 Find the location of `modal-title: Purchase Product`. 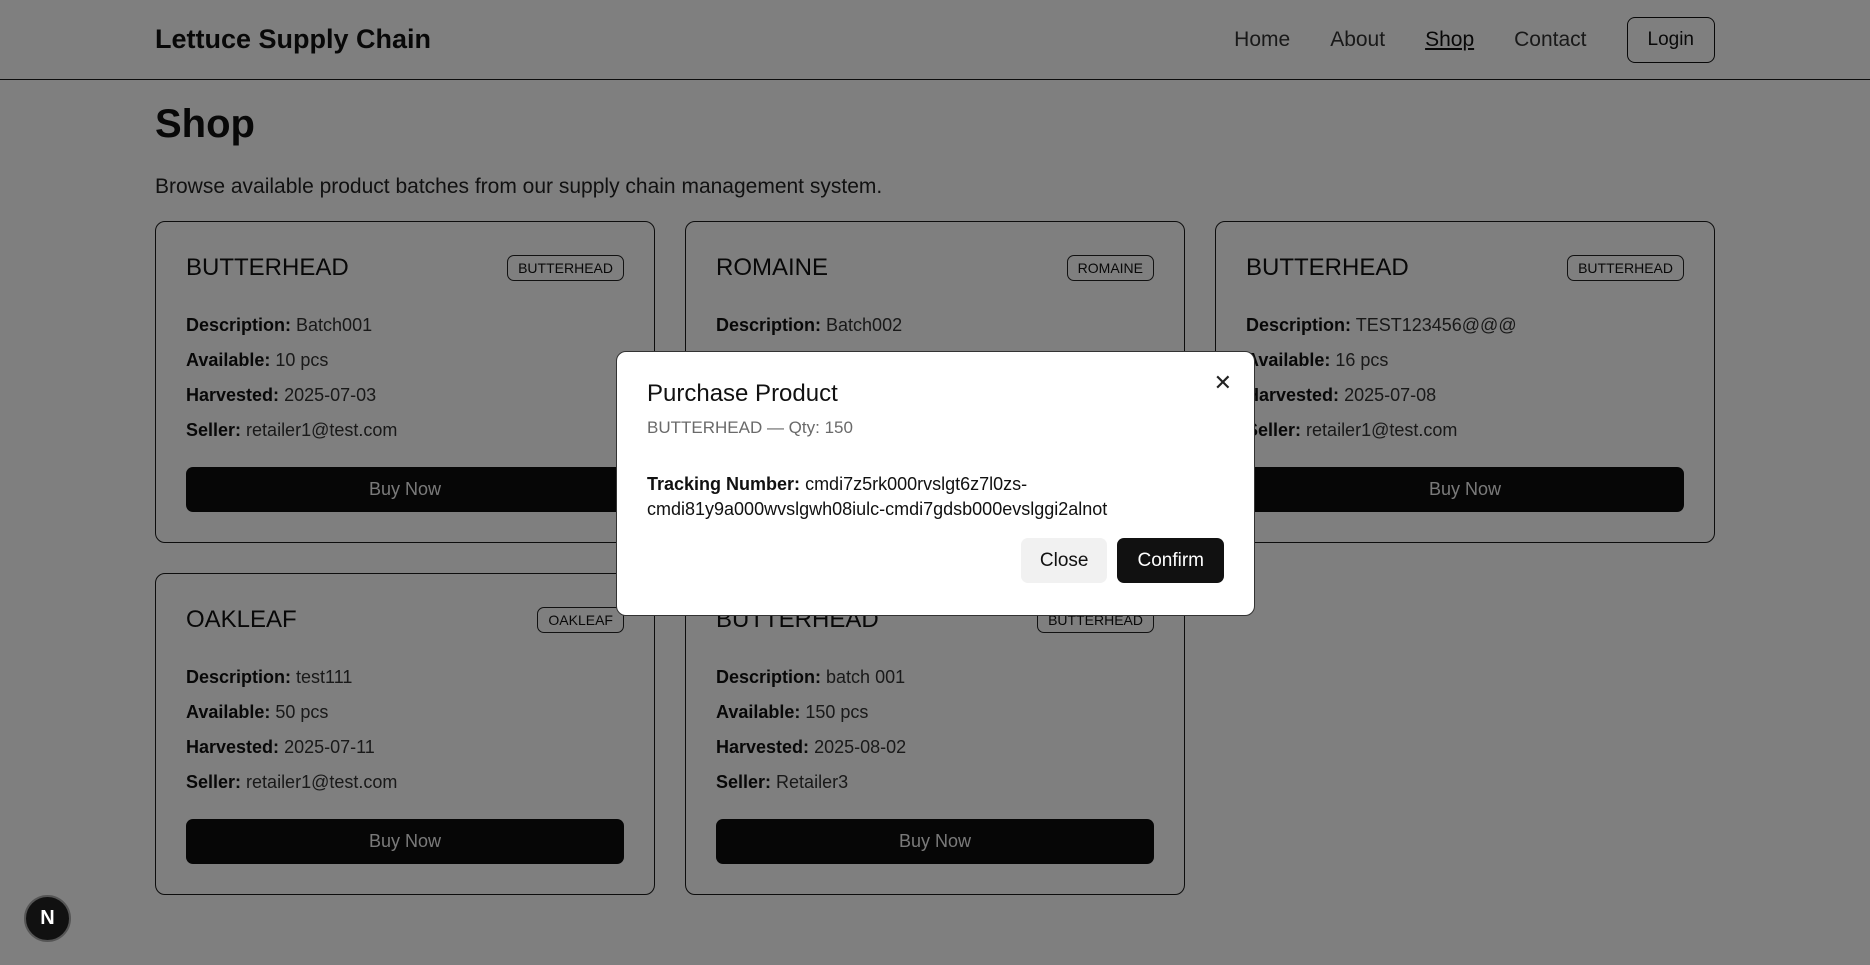

modal-title: Purchase Product is located at coordinates (742, 393).